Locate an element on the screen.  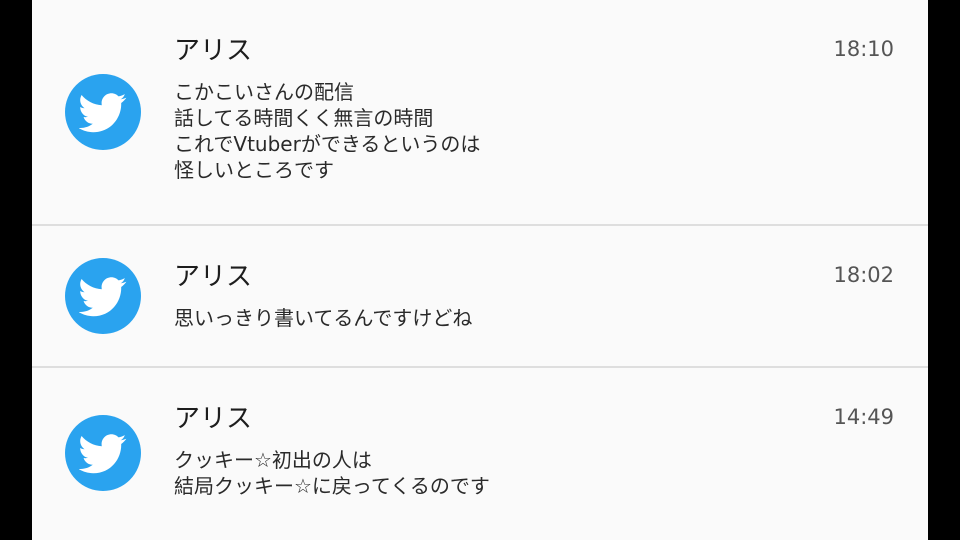
message-line: これでVtuberができるというのは is located at coordinates (327, 144).